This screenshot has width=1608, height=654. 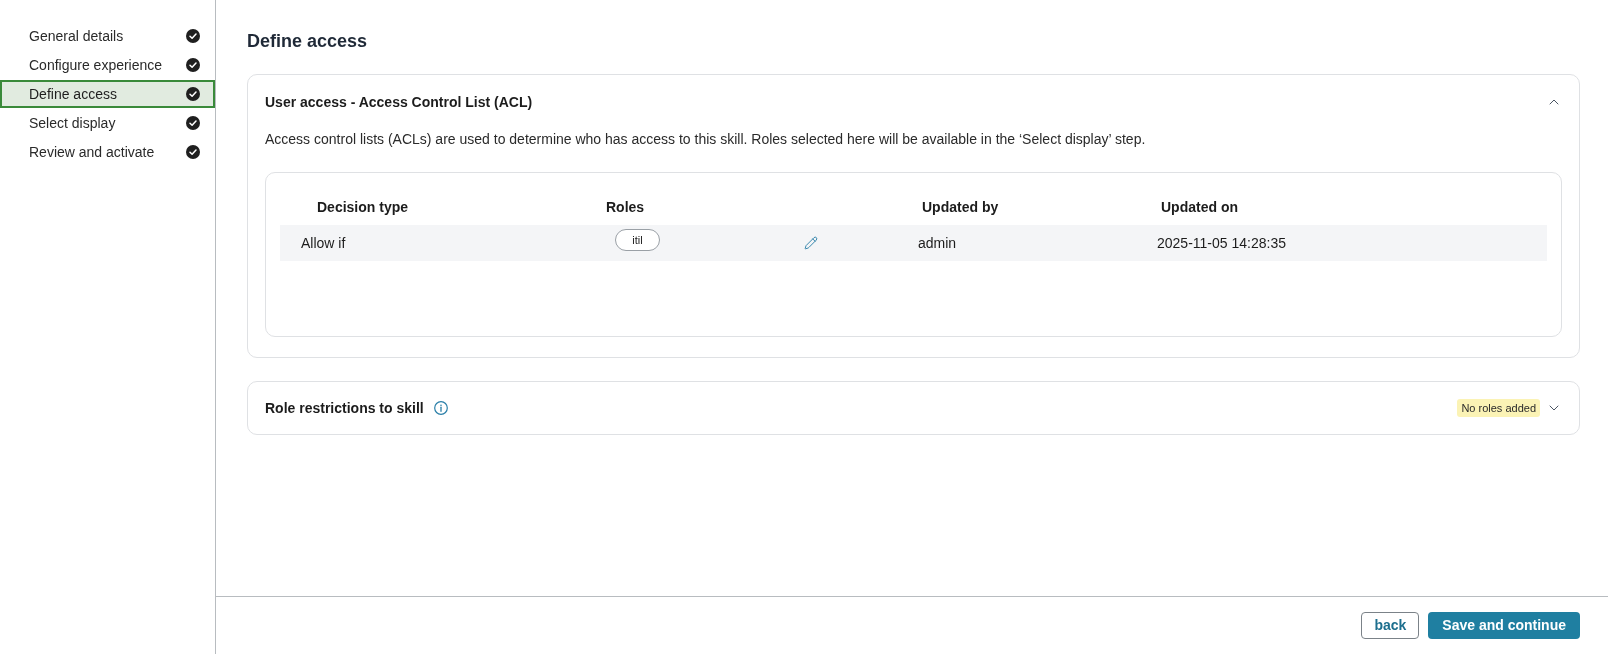 What do you see at coordinates (625, 207) in the screenshot?
I see `column-header: Roles` at bounding box center [625, 207].